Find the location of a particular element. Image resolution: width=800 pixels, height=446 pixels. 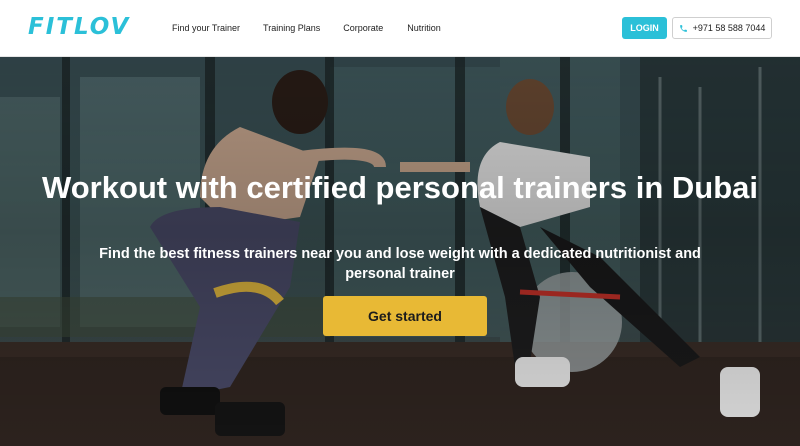

login-button: LOGIN is located at coordinates (644, 28).